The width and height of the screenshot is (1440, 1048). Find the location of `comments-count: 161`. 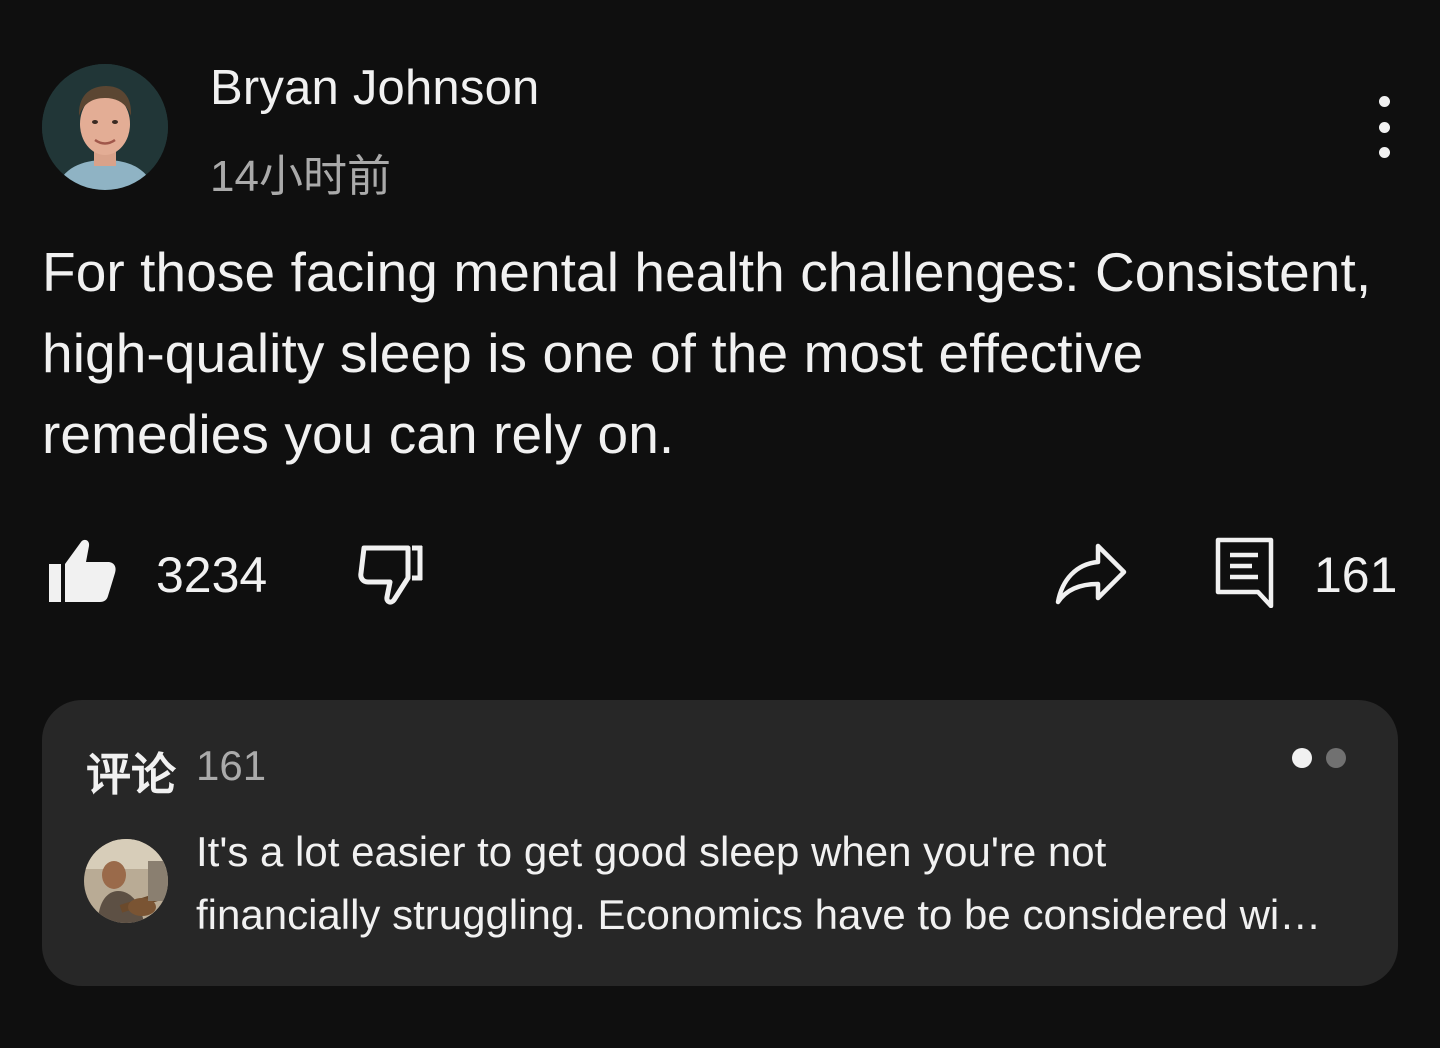

comments-count: 161 is located at coordinates (231, 765).